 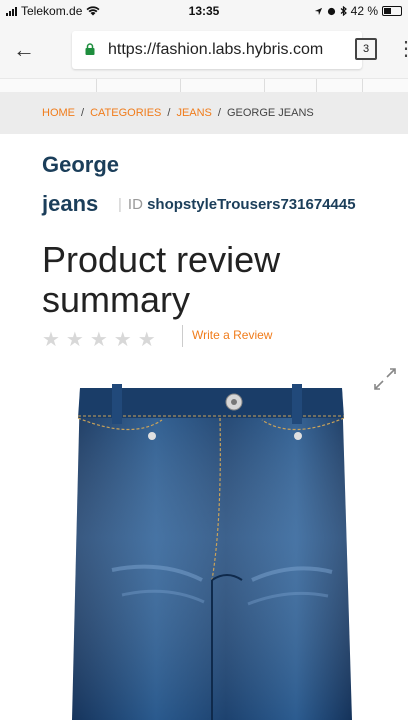 What do you see at coordinates (161, 279) in the screenshot?
I see `review-summary-heading: Product review summary` at bounding box center [161, 279].